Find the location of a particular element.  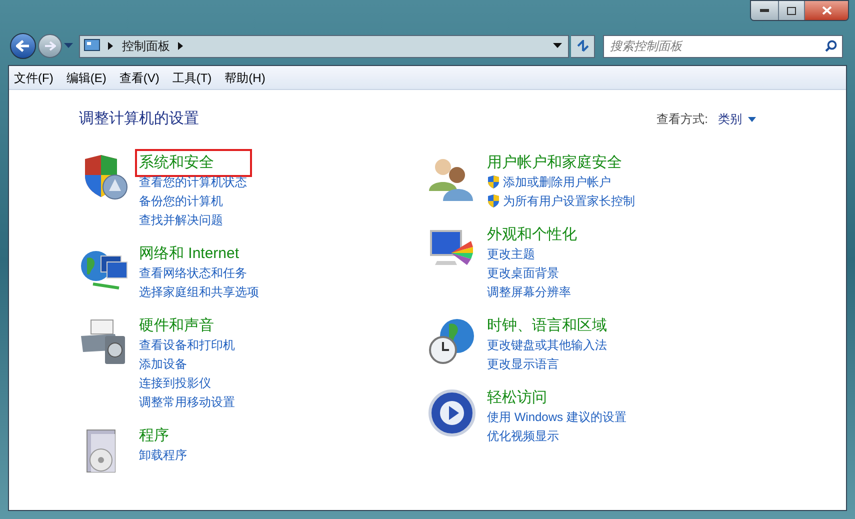

category-title: 外观和个性化 is located at coordinates (532, 234).